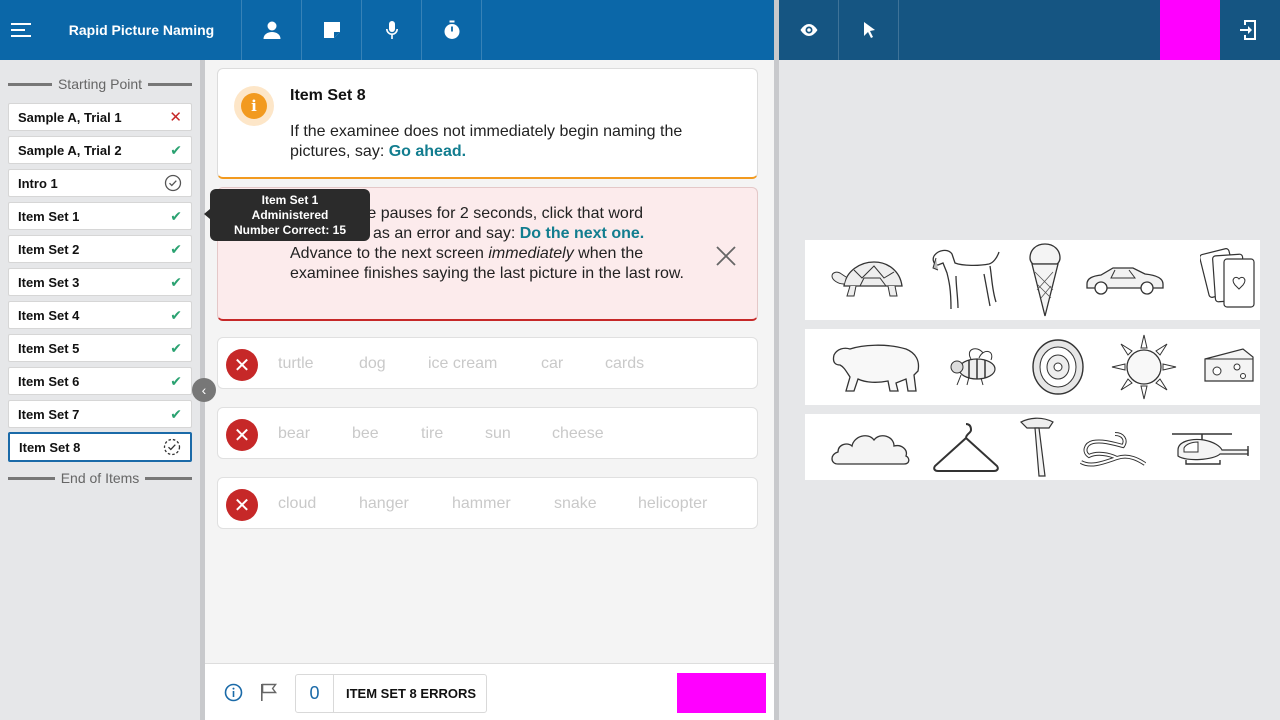  What do you see at coordinates (173, 183) in the screenshot?
I see `circle-check-icon` at bounding box center [173, 183].